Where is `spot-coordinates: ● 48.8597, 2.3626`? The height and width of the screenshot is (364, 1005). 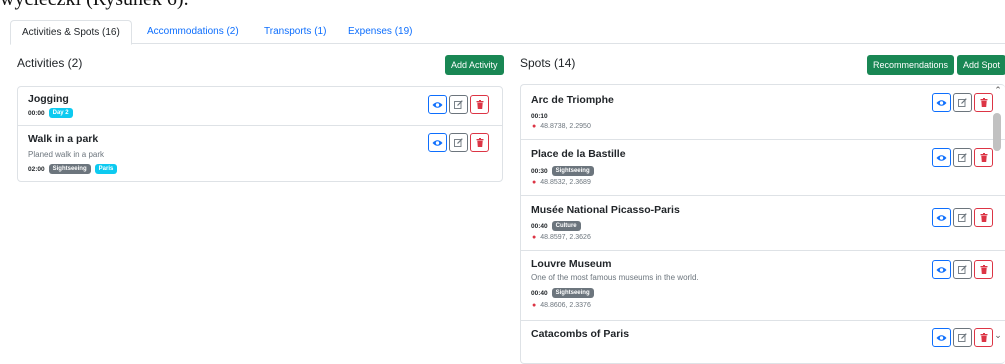 spot-coordinates: ● 48.8597, 2.3626 is located at coordinates (561, 237).